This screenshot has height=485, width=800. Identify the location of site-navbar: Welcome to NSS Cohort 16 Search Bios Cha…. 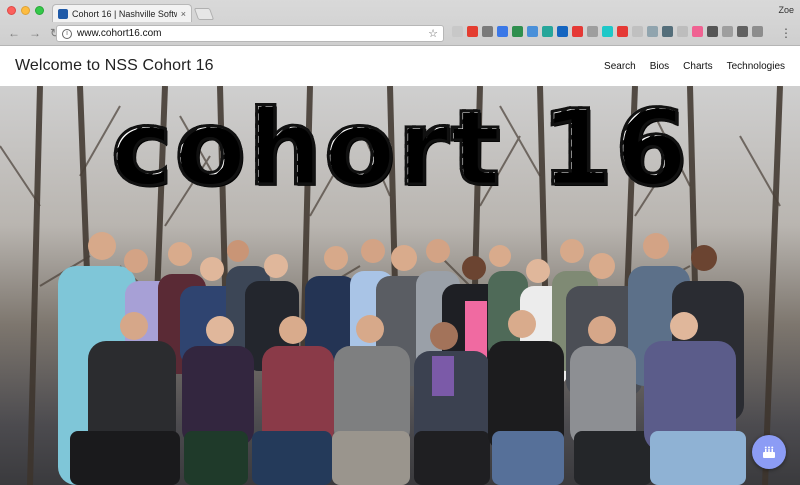
(400, 66).